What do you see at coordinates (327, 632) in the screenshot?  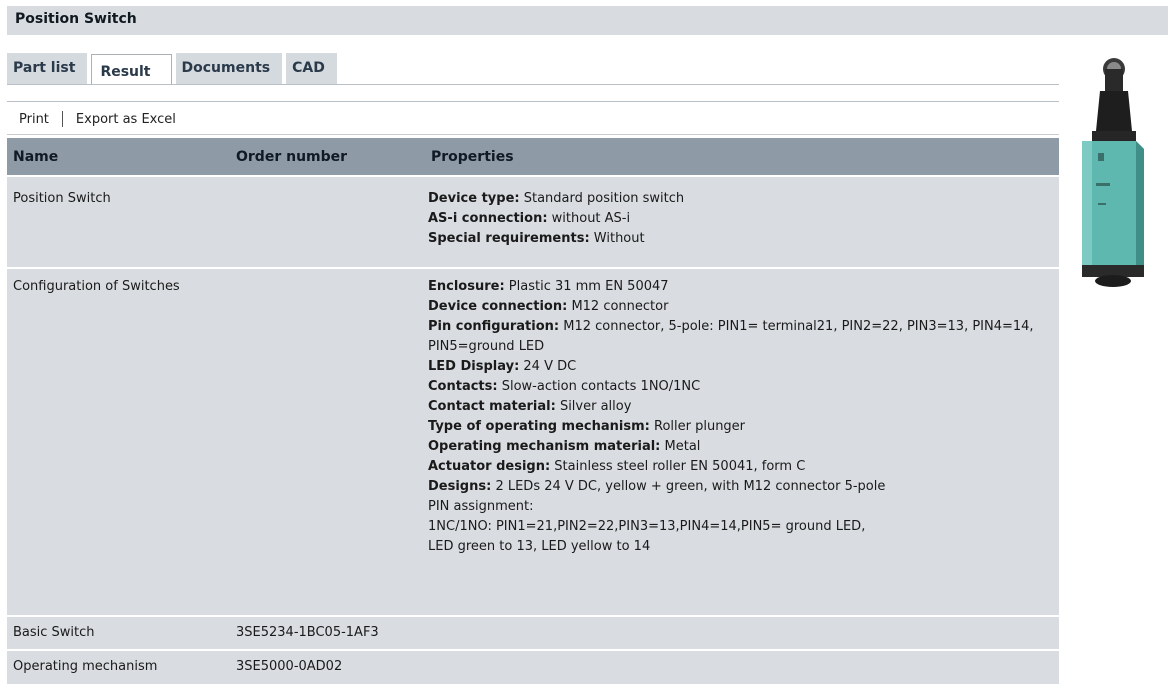 I see `row-order-number: 3SE5234-1BC05-1AF3` at bounding box center [327, 632].